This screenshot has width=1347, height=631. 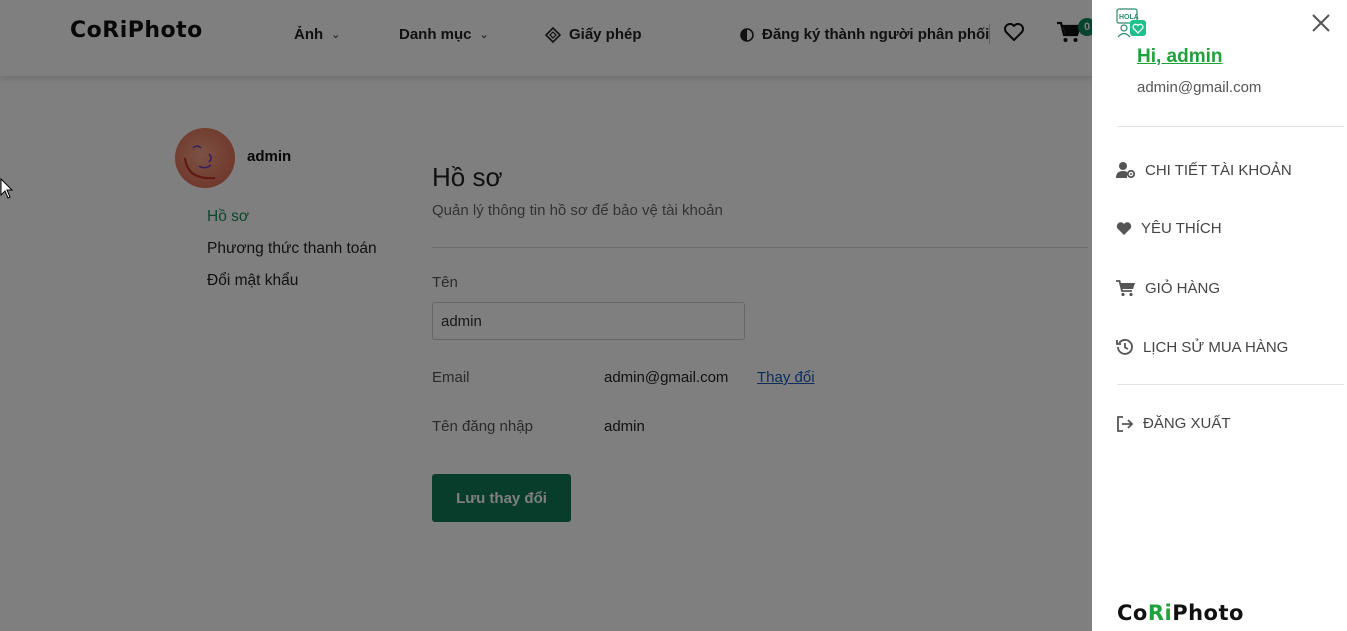 What do you see at coordinates (1216, 347) in the screenshot?
I see `menu-purchase-history-label: LỊCH SỬ MUA HÀNG` at bounding box center [1216, 347].